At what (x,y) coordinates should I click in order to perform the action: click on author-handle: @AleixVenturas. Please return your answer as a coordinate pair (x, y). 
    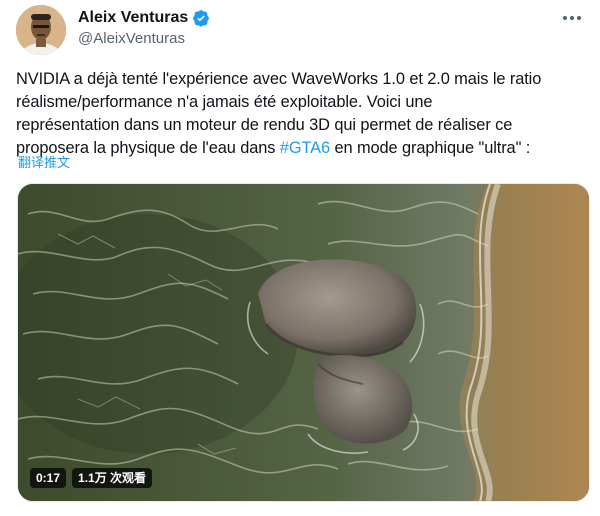
    Looking at the image, I should click on (131, 38).